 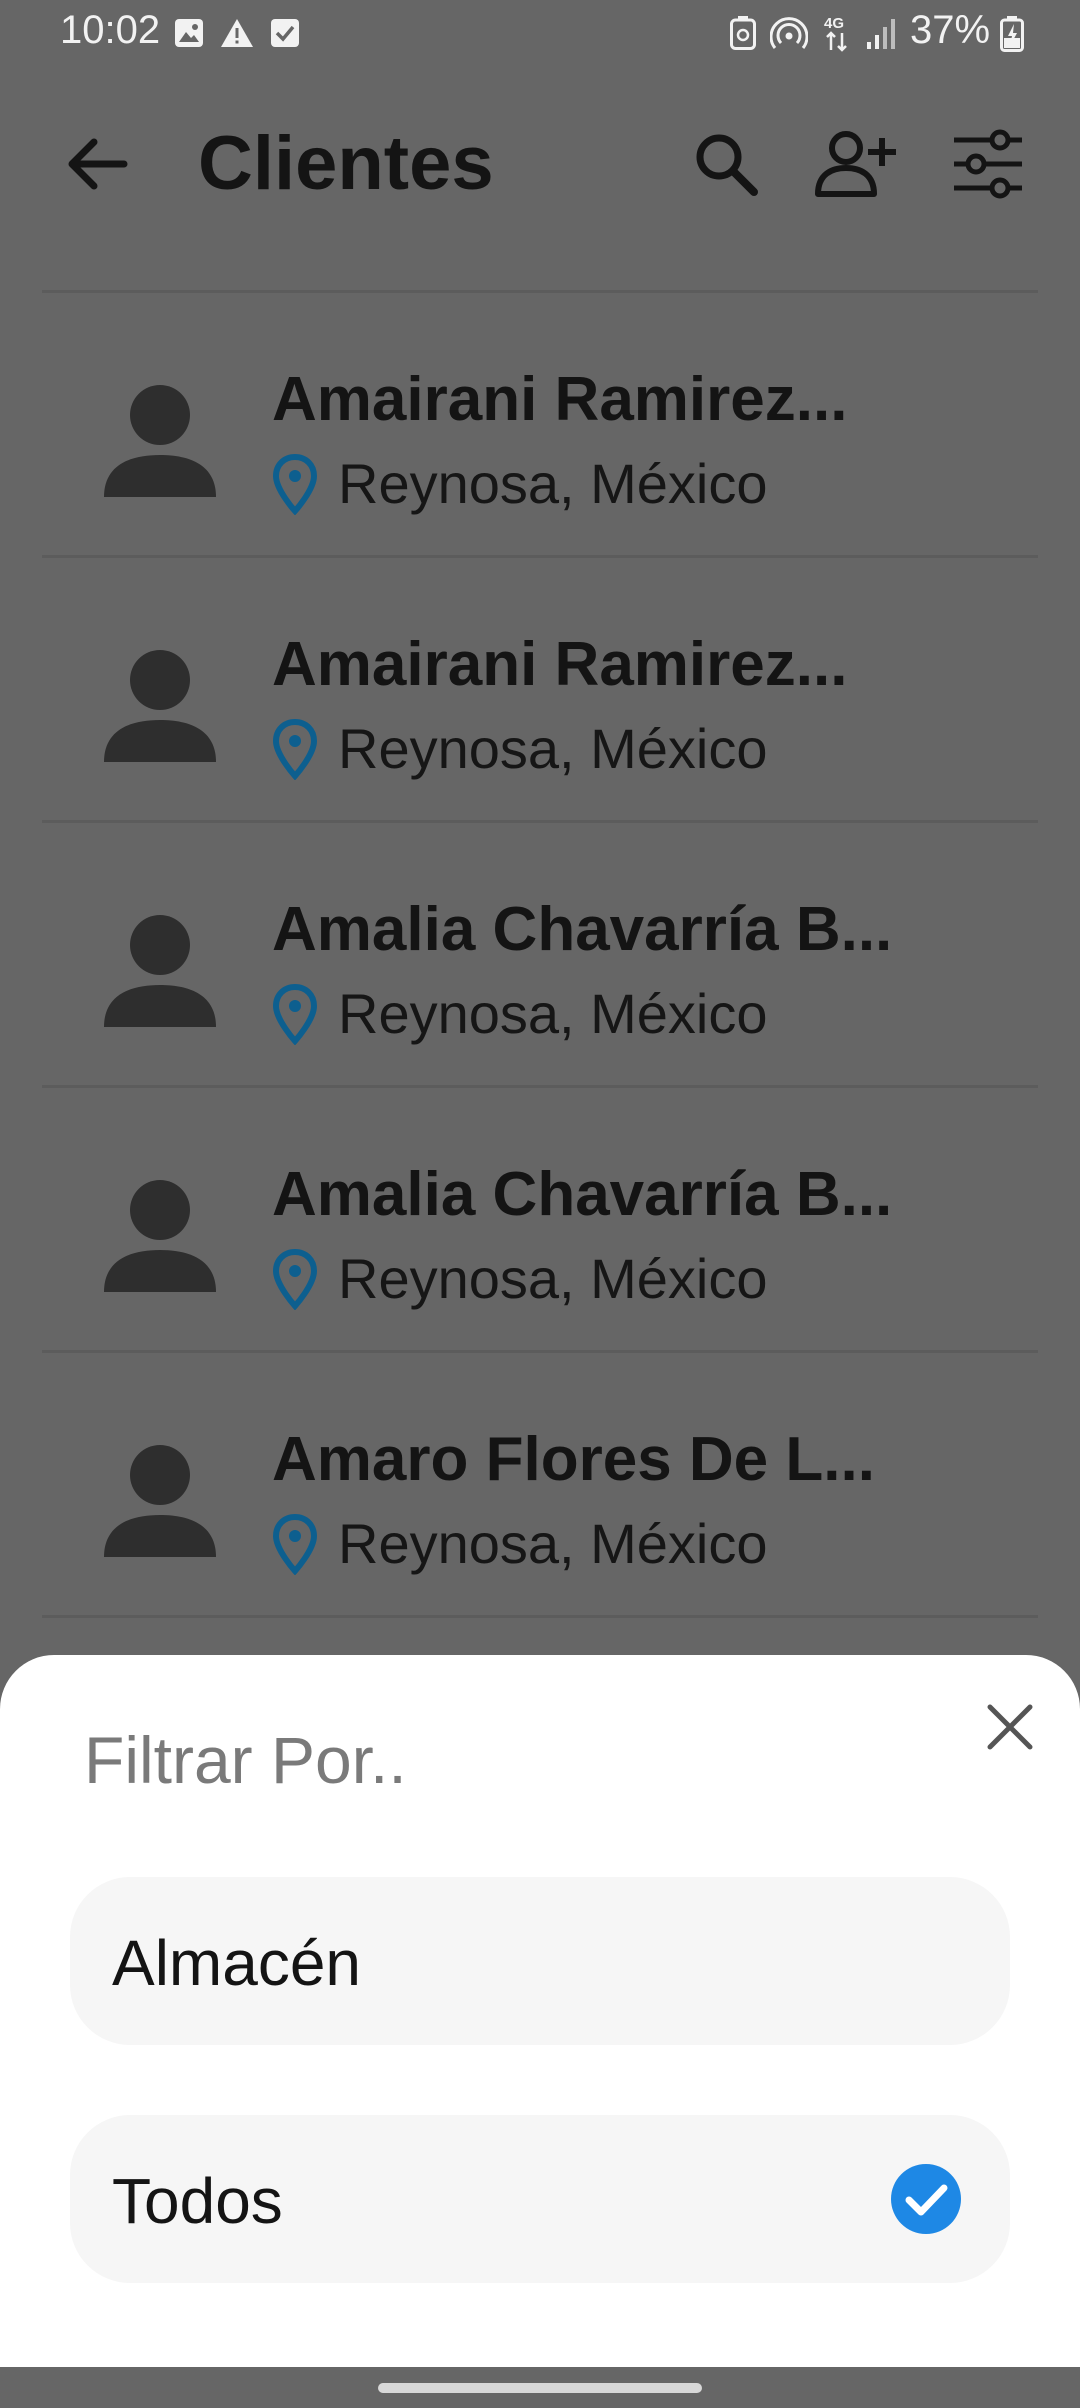 I want to click on status-left-icons, so click(x=237, y=33).